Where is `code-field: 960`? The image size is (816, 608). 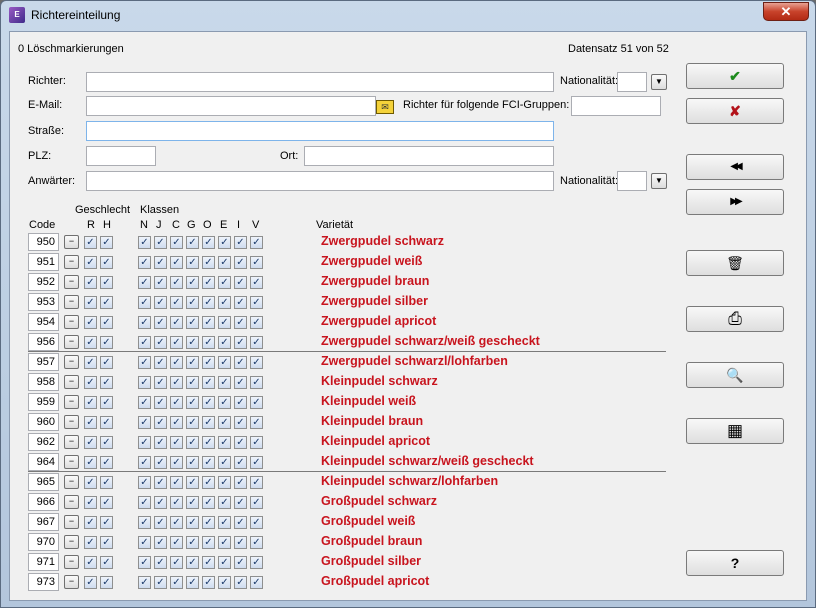
code-field: 960 is located at coordinates (43, 422).